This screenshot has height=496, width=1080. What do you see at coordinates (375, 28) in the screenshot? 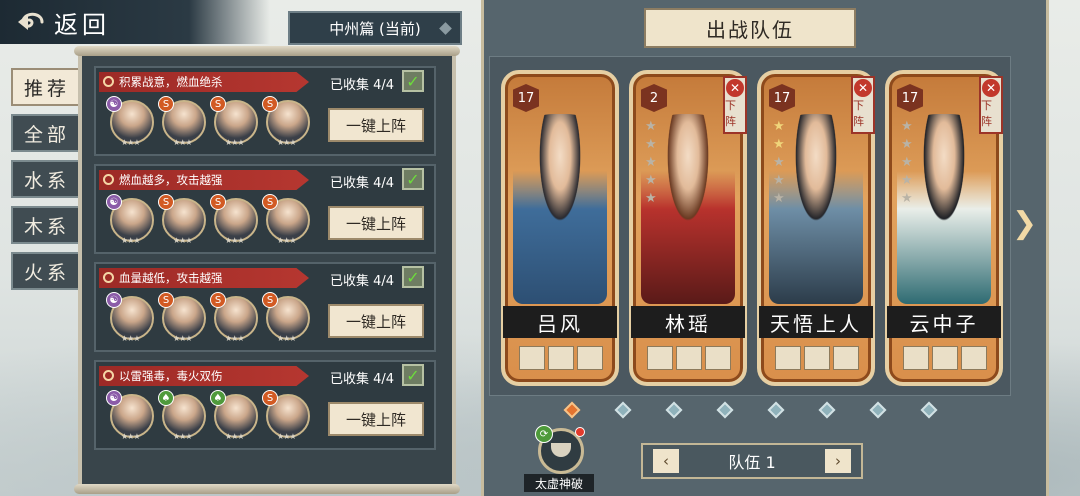
I see `chapter-selector: 中州篇 (当前)` at bounding box center [375, 28].